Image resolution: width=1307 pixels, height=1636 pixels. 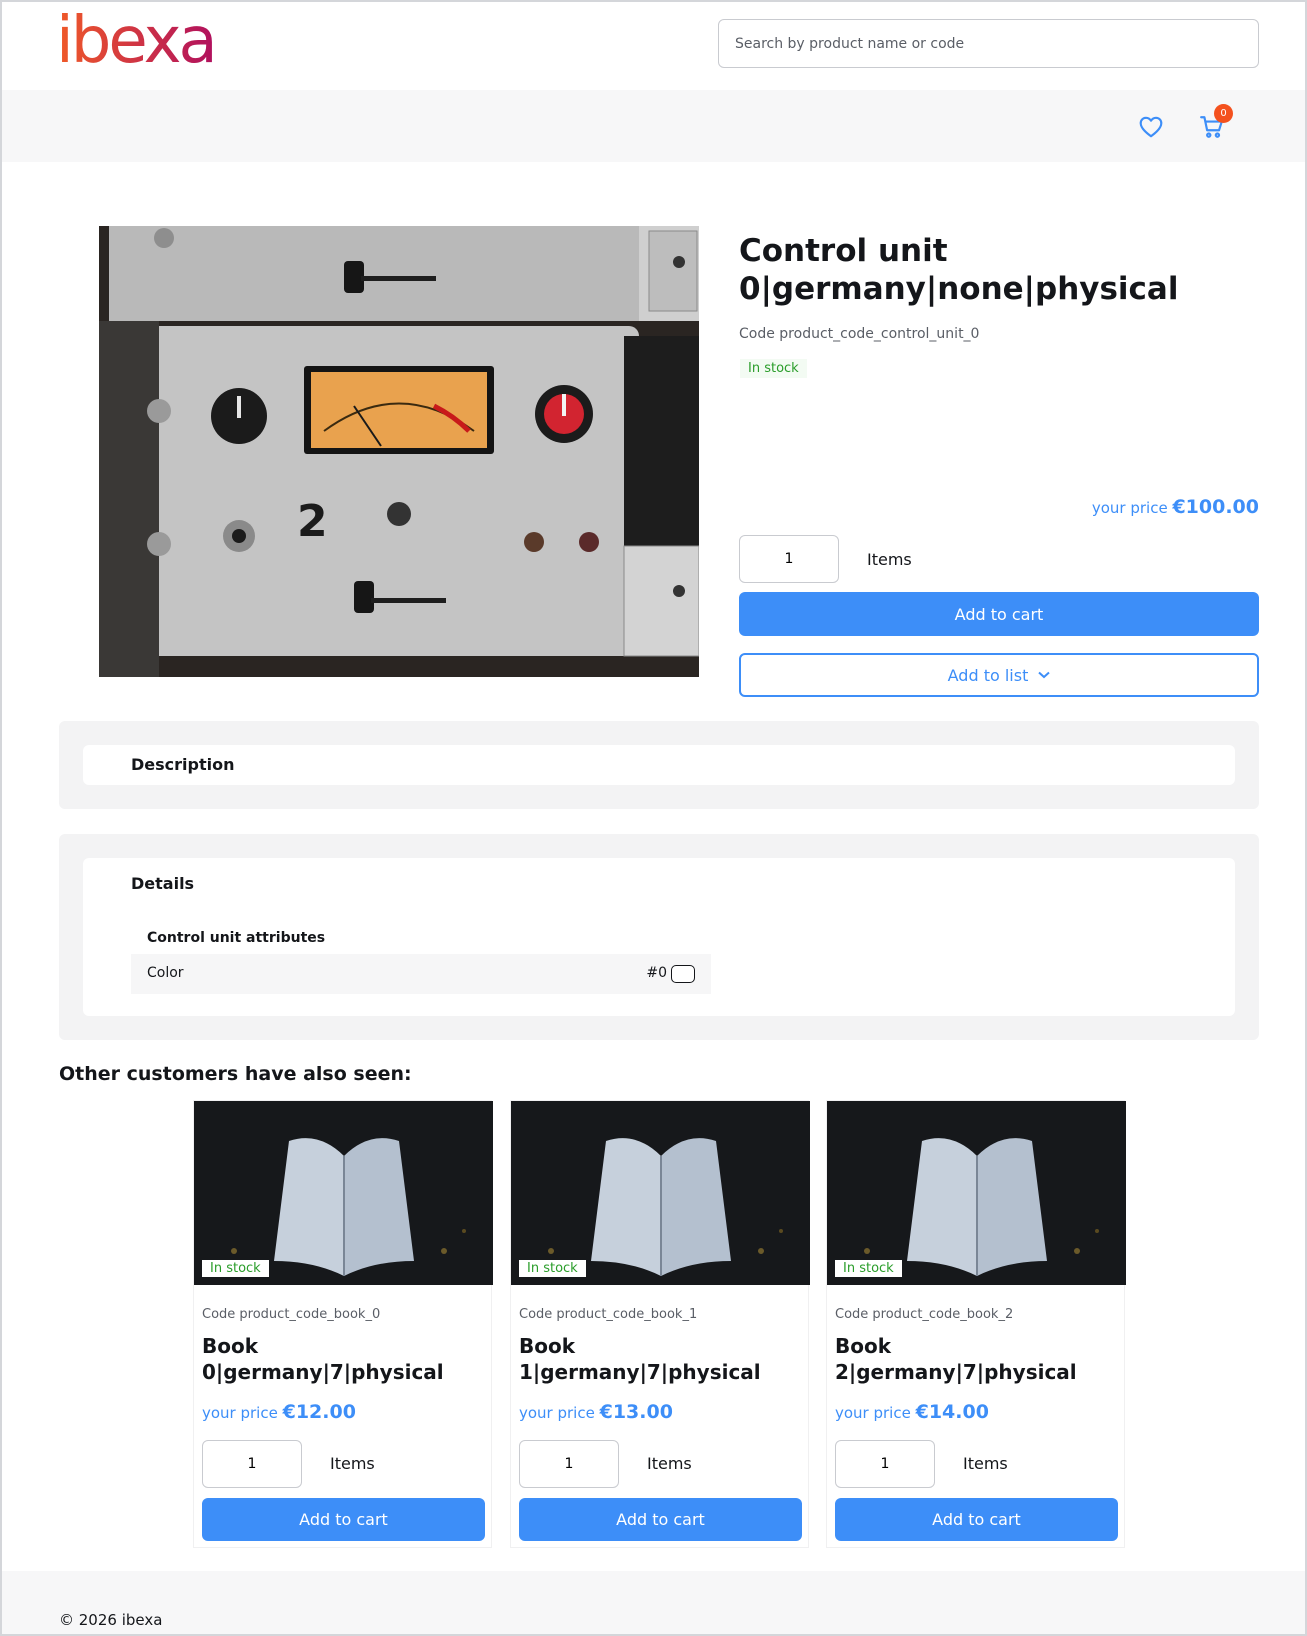 I want to click on card-price-amount: €14.00, so click(x=952, y=1412).